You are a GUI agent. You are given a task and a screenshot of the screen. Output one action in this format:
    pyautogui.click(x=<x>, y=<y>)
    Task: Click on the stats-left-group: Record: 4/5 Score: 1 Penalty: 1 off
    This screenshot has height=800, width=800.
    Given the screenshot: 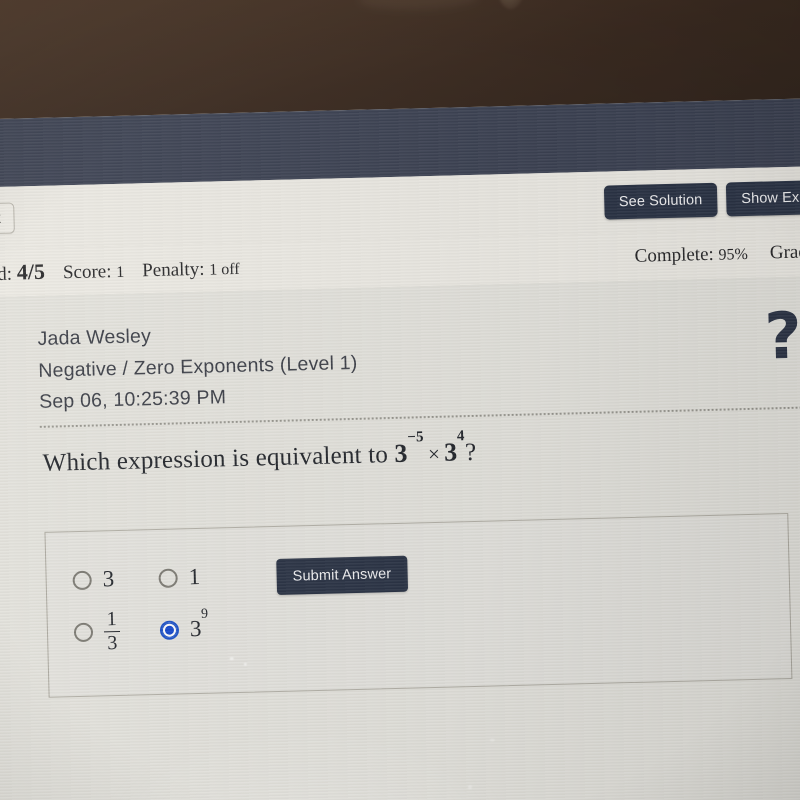 What is the action you would take?
    pyautogui.click(x=120, y=270)
    